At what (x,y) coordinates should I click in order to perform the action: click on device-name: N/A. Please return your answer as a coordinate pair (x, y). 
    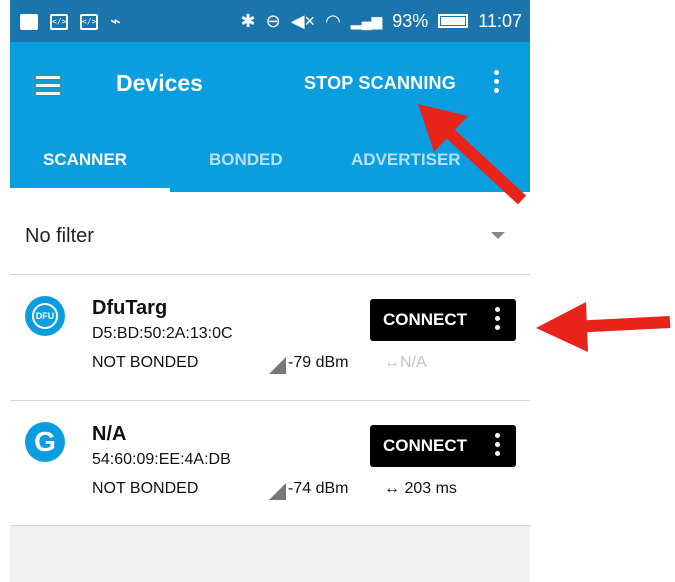
    Looking at the image, I should click on (109, 434).